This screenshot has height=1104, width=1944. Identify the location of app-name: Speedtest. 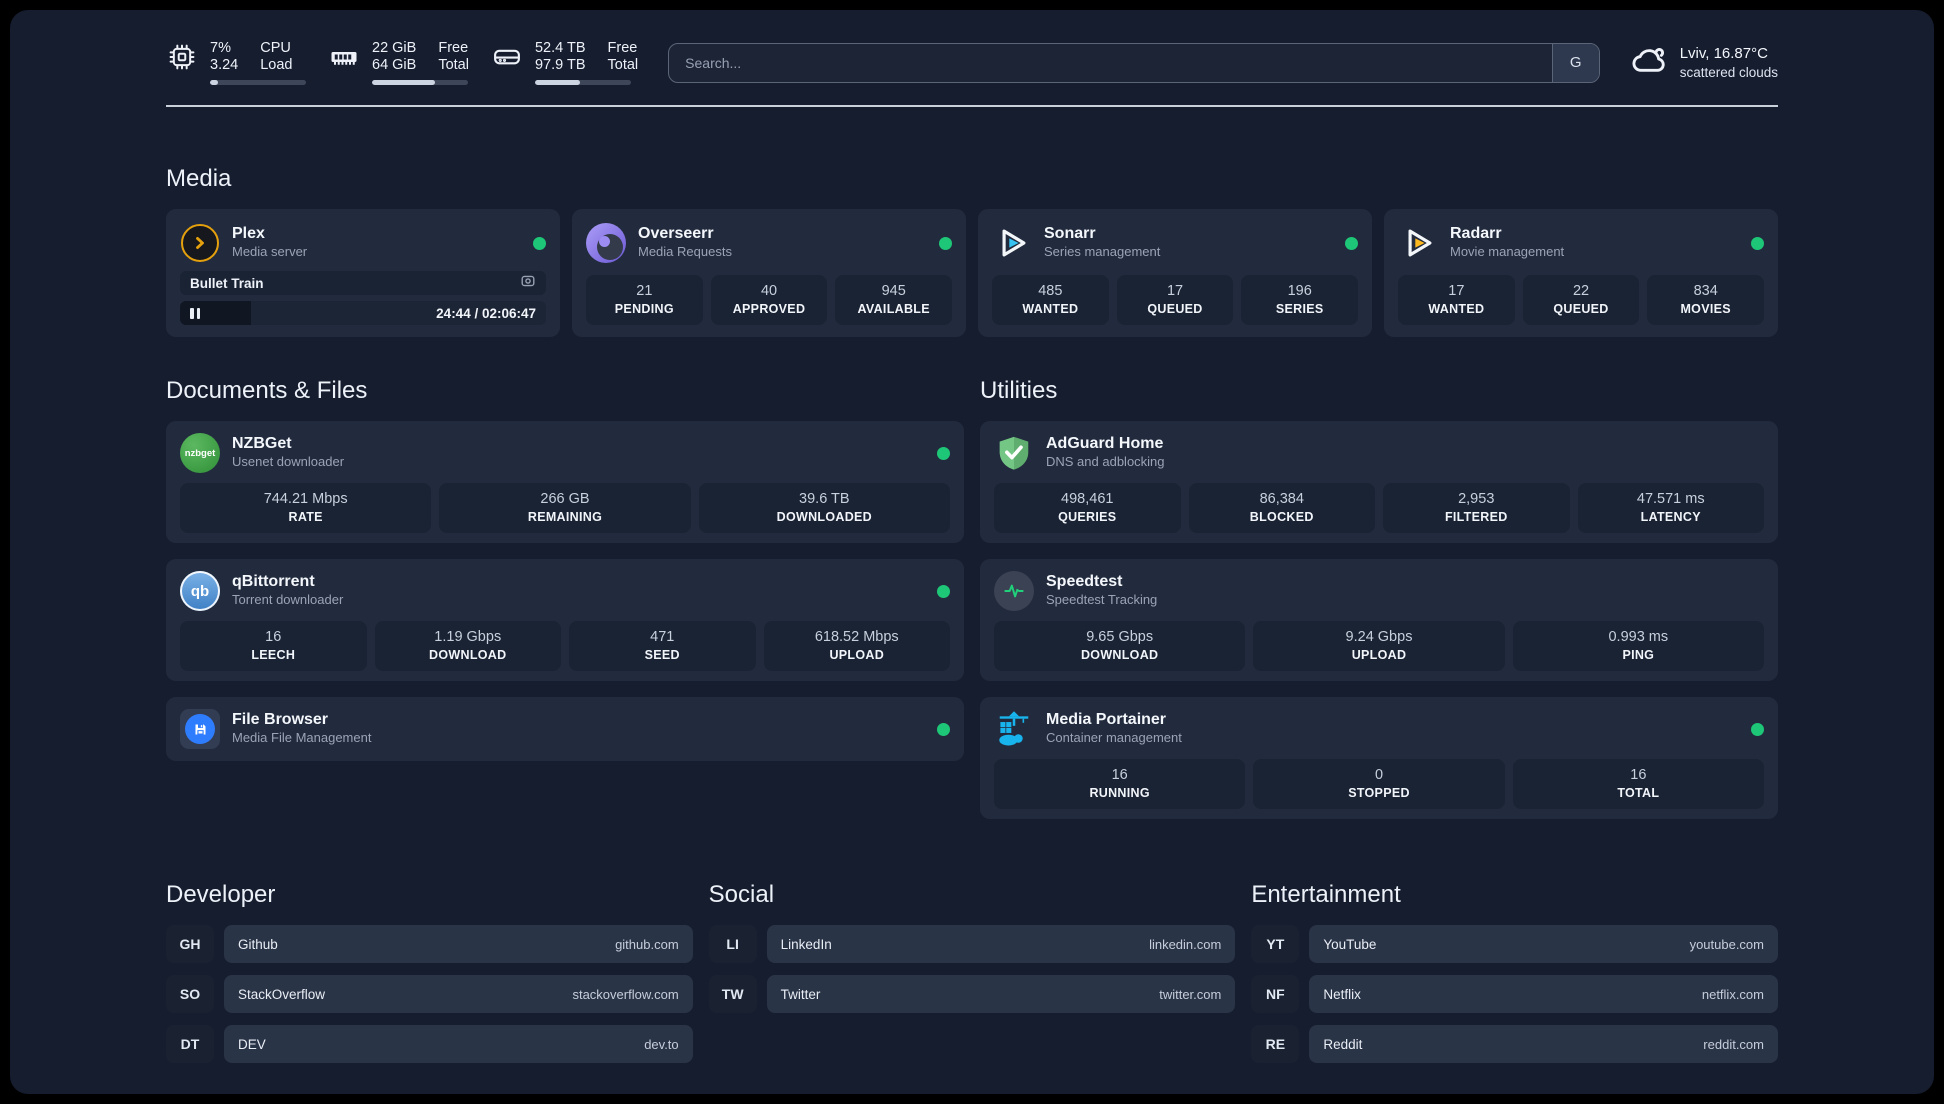
(1084, 581).